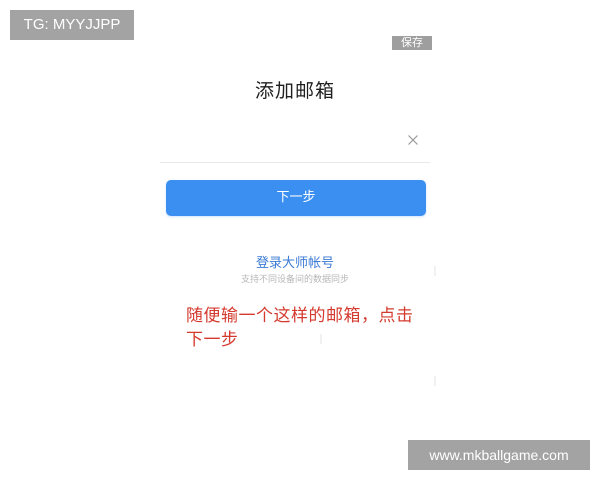  Describe the element at coordinates (275, 144) in the screenshot. I see `email-input` at that location.